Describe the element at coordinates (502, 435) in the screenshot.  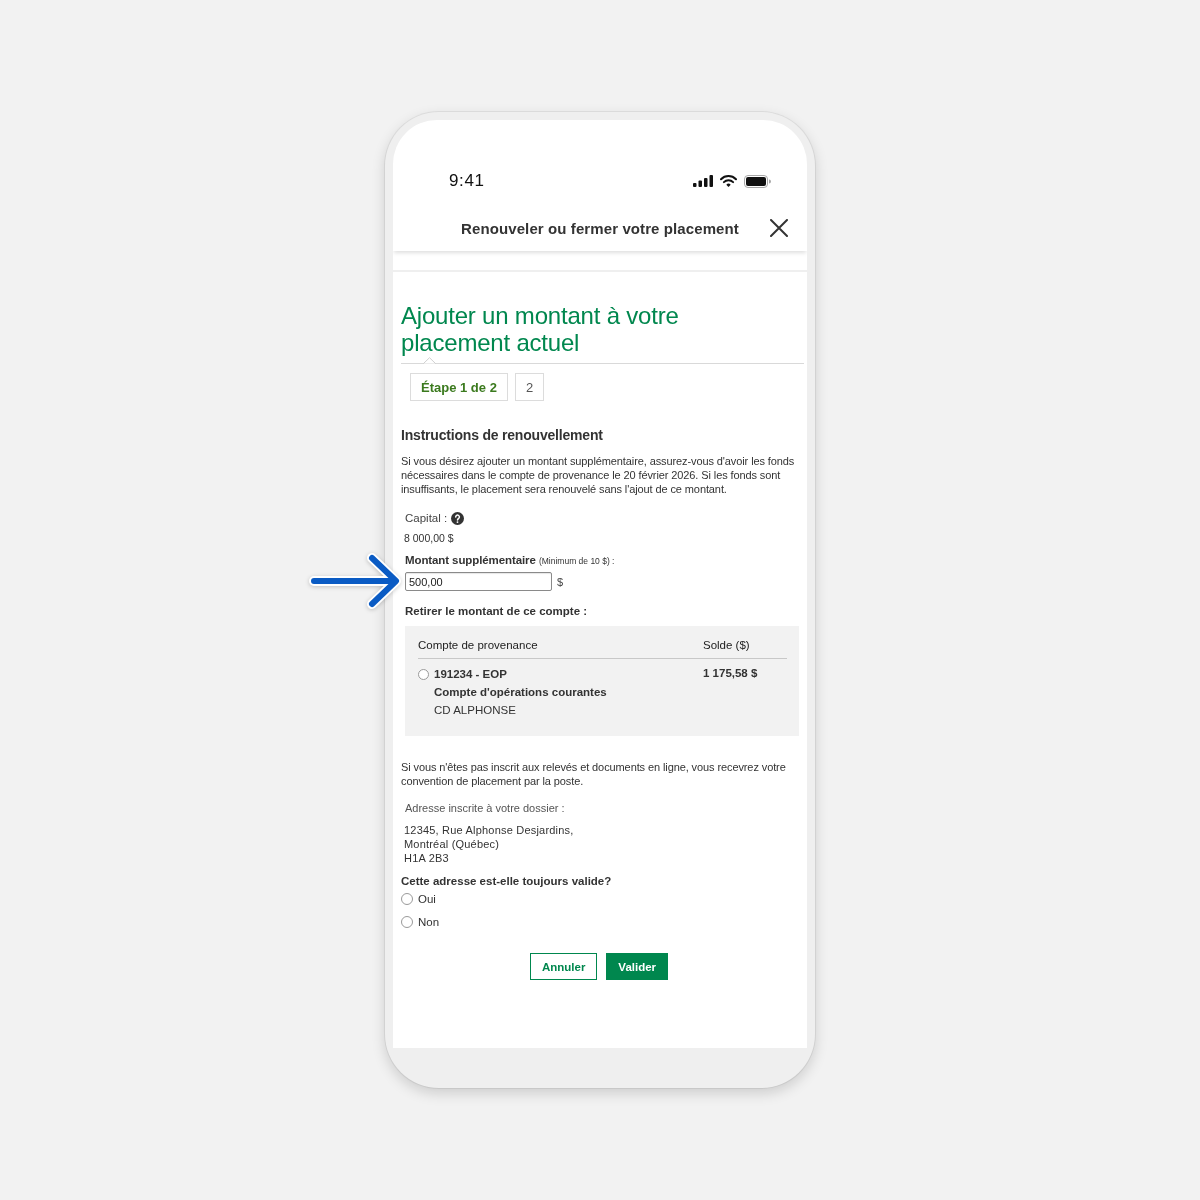
I see `section-heading: Instructions de renouvellement` at that location.